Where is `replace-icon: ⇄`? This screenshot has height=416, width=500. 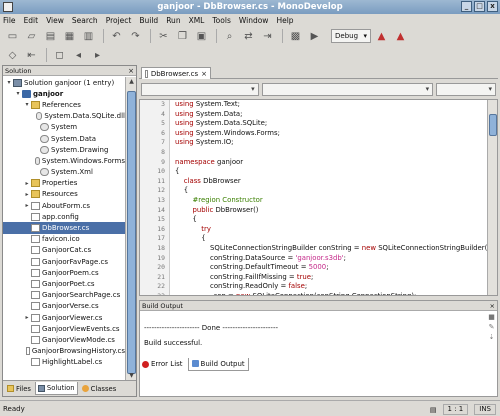
replace-icon: ⇄ is located at coordinates (248, 36).